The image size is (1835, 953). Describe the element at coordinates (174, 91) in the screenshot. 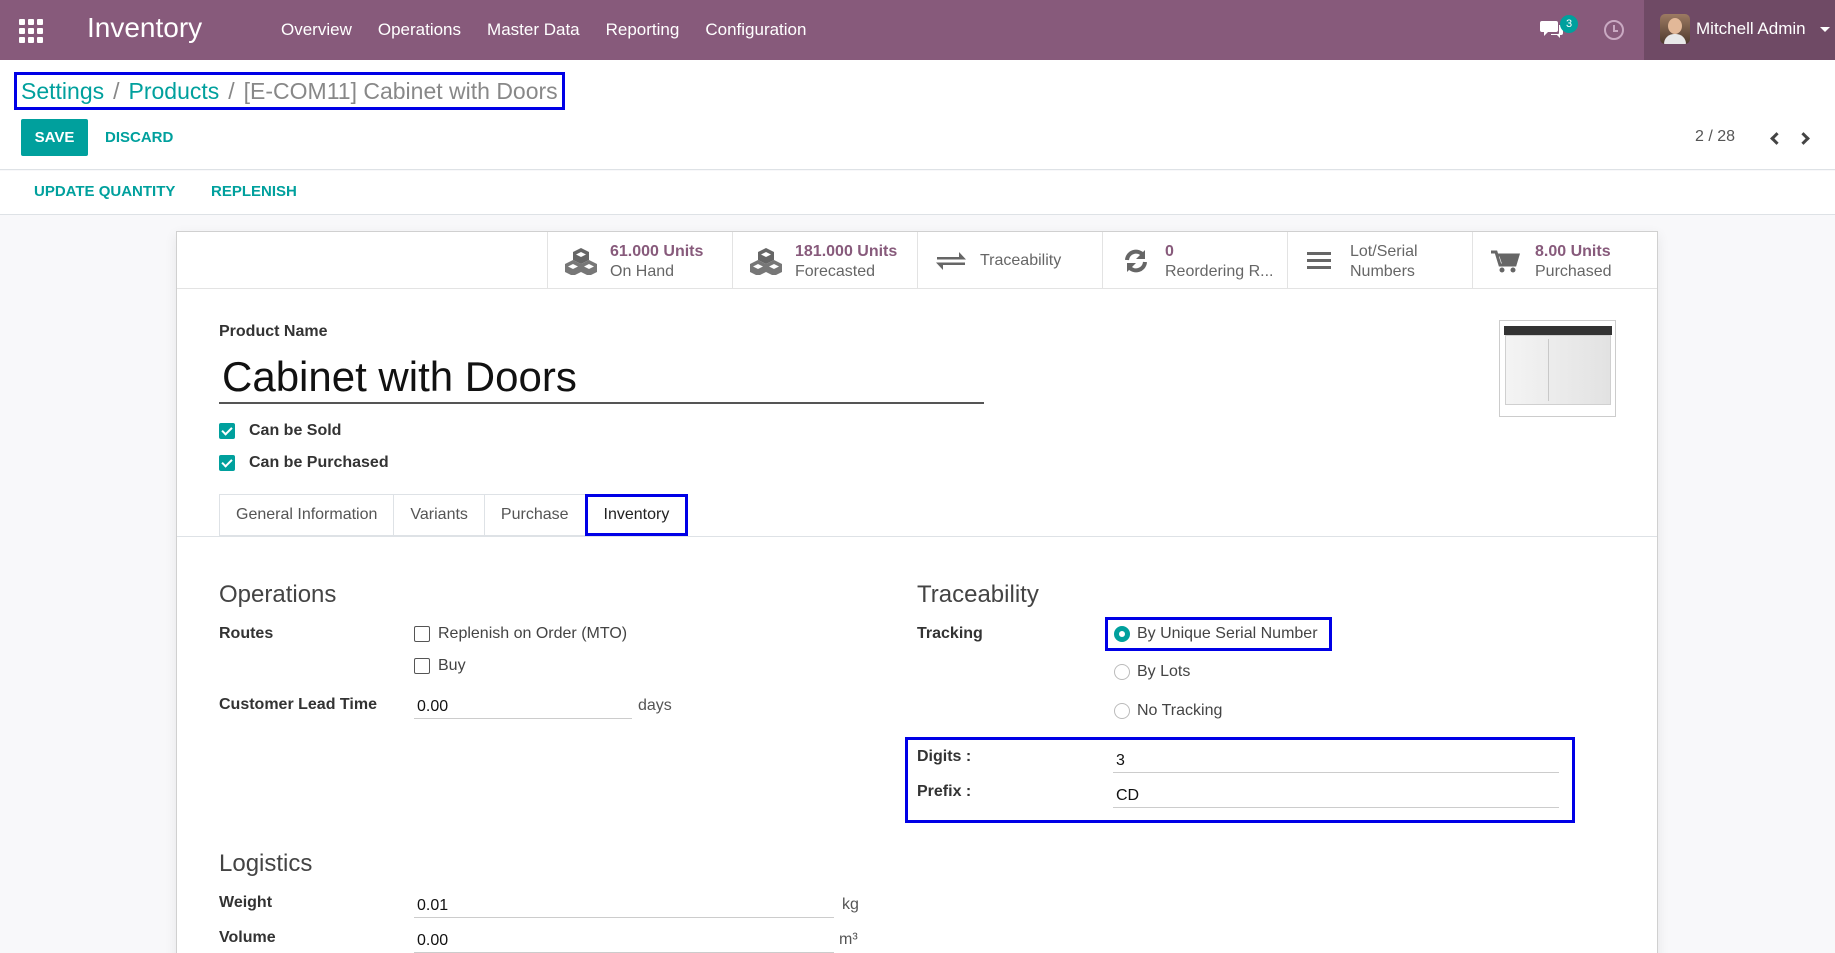

I see `breadcrumb-products: Products` at that location.